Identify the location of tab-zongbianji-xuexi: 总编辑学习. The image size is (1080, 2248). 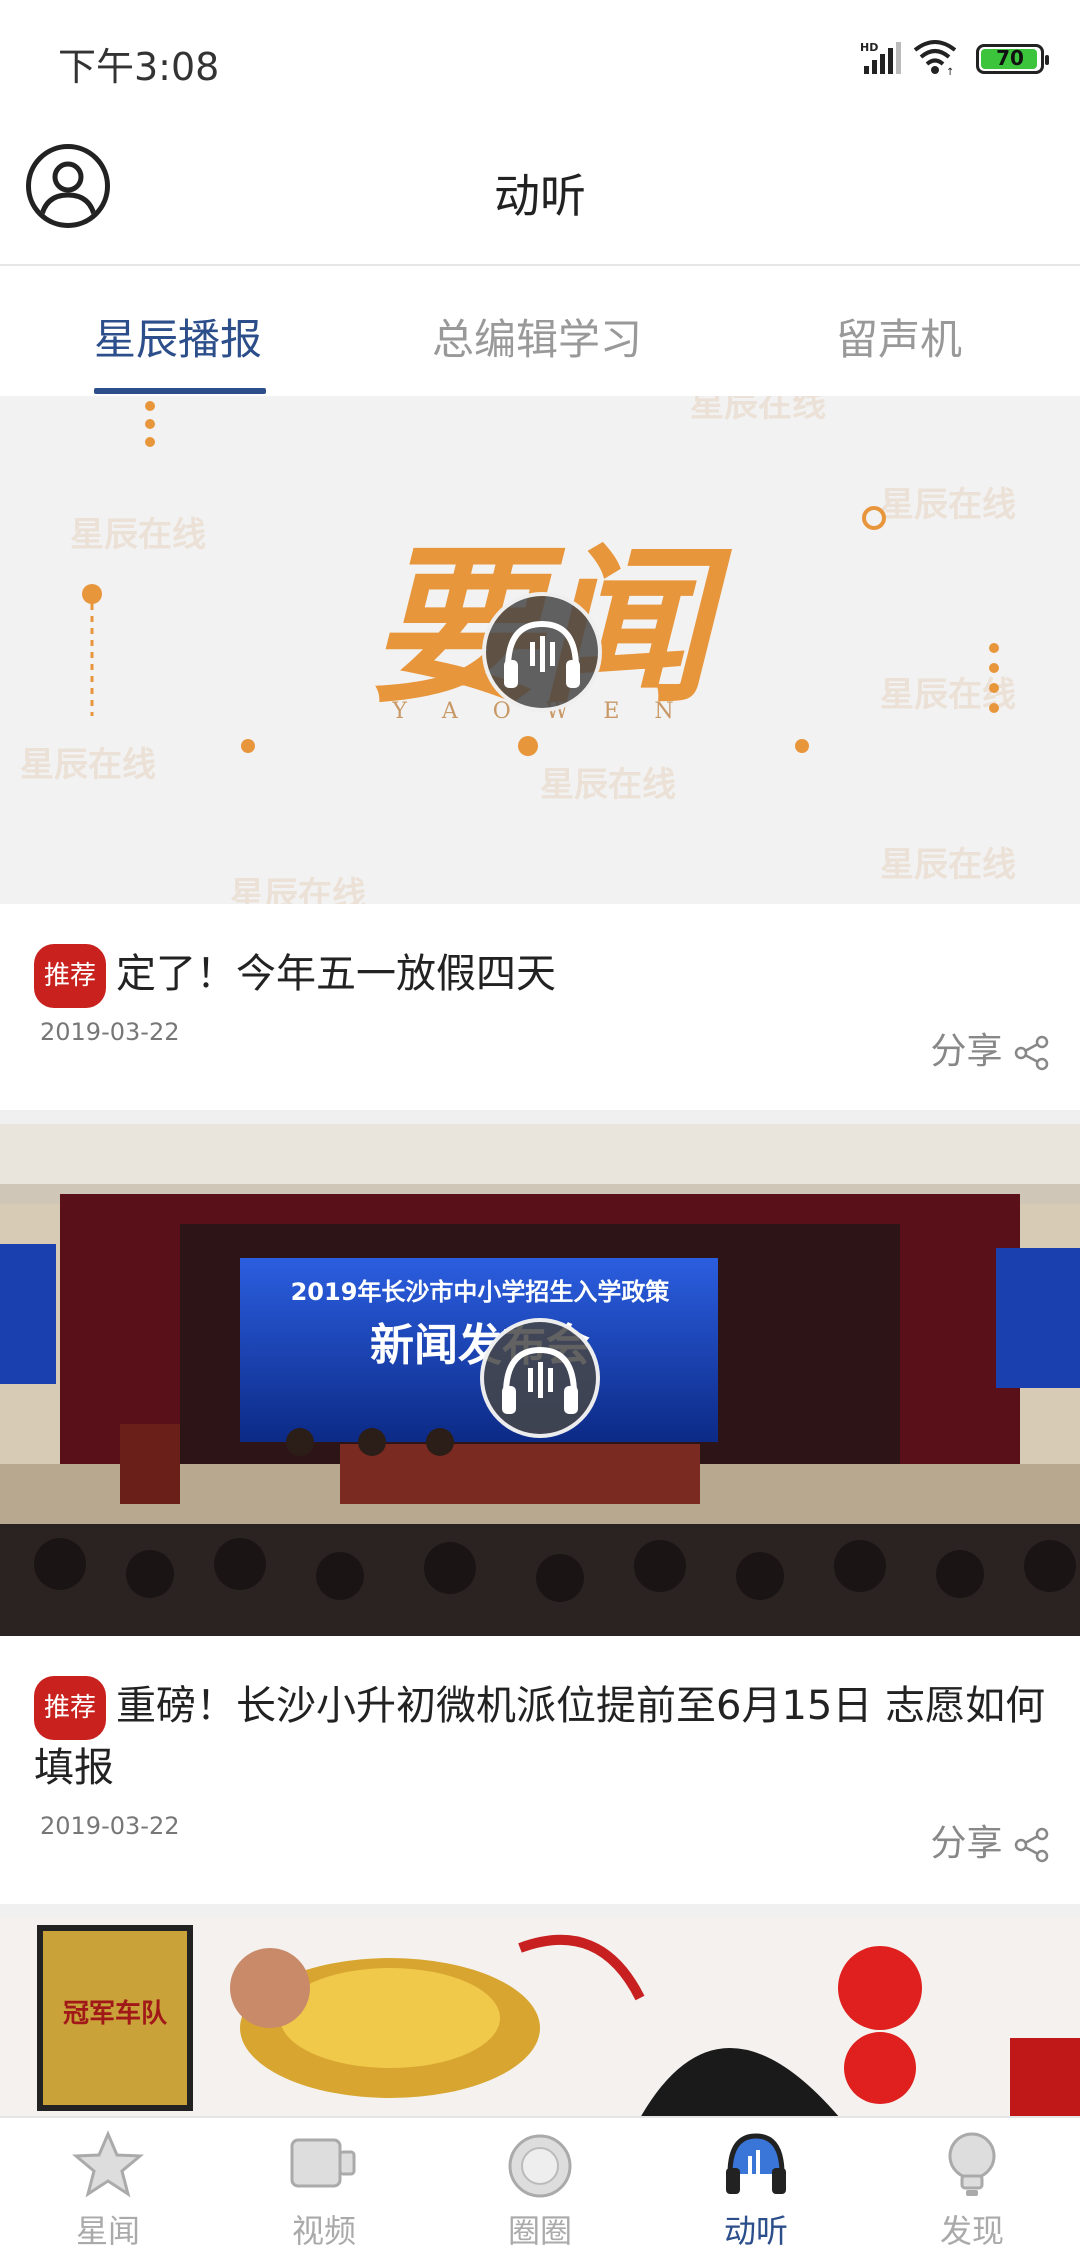
(537, 336).